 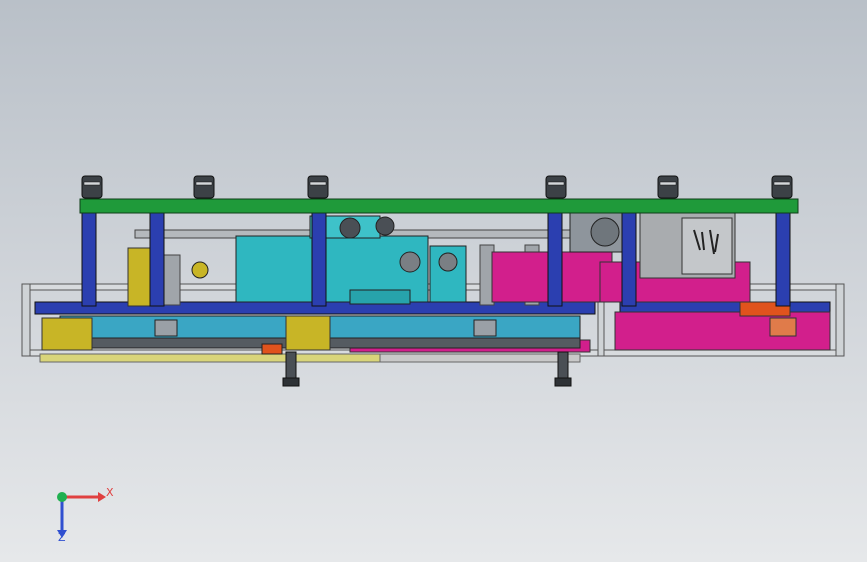 What do you see at coordinates (62, 497) in the screenshot?
I see `y-axis-dot` at bounding box center [62, 497].